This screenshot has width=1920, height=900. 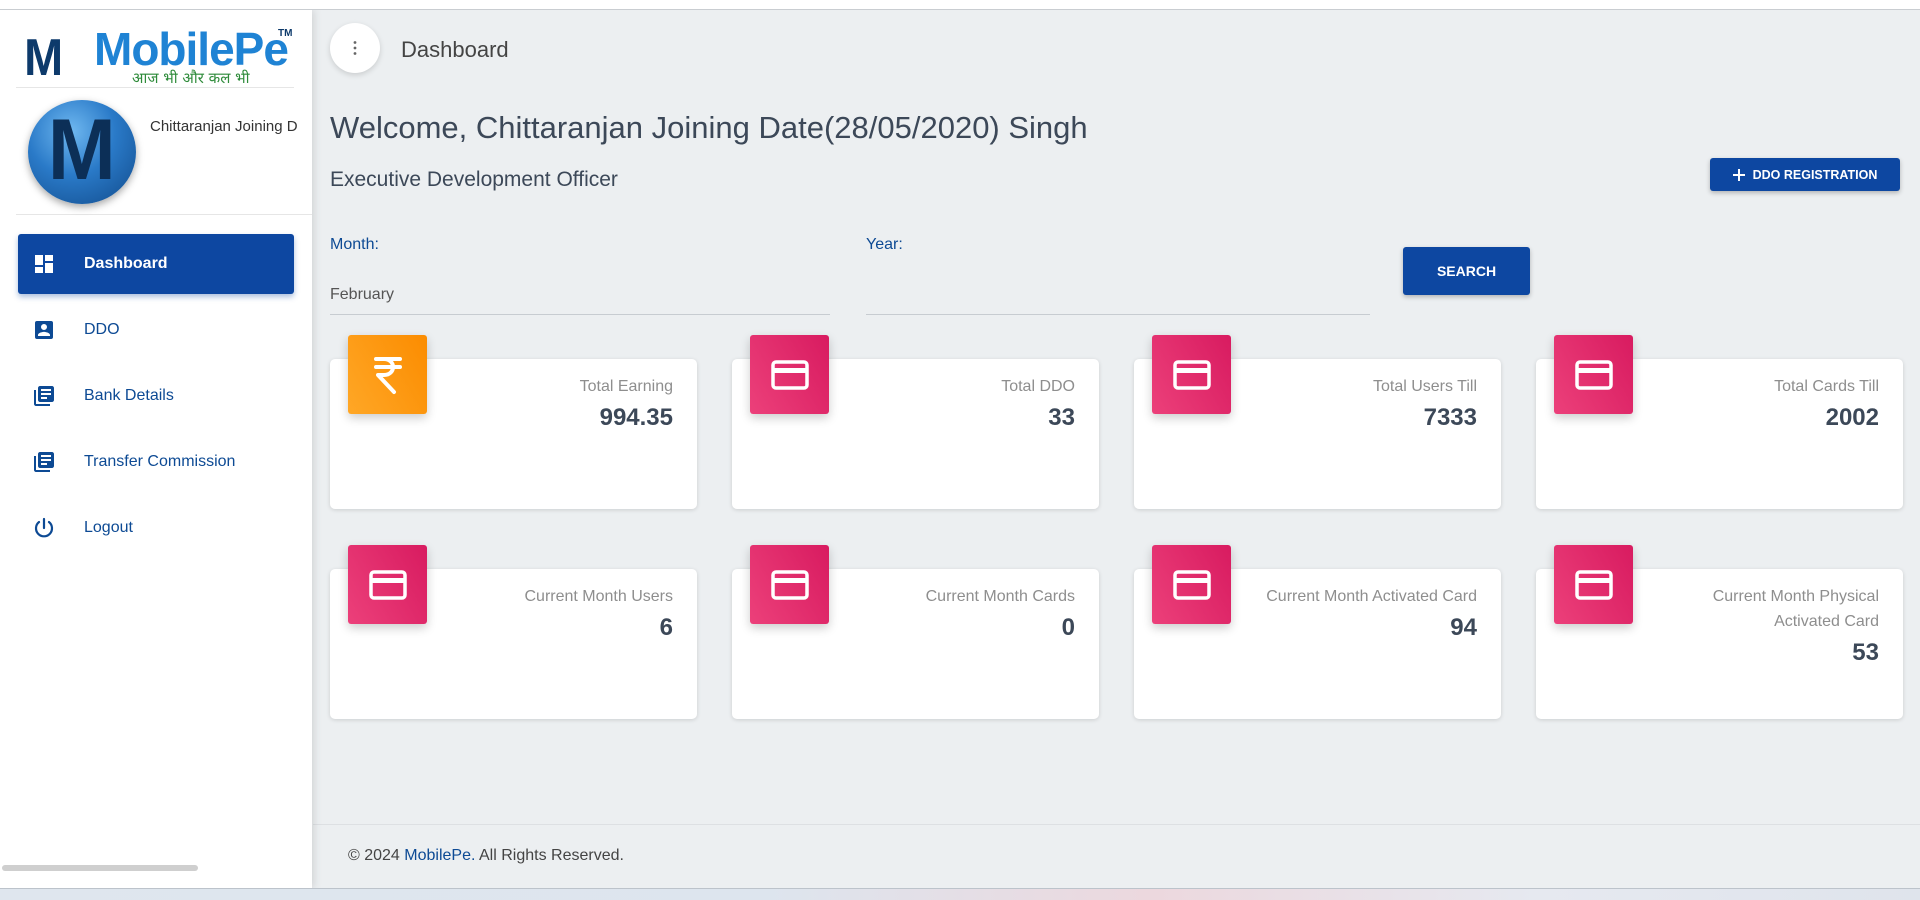 I want to click on logo-tagline: आज भी और कल भी, so click(x=191, y=78).